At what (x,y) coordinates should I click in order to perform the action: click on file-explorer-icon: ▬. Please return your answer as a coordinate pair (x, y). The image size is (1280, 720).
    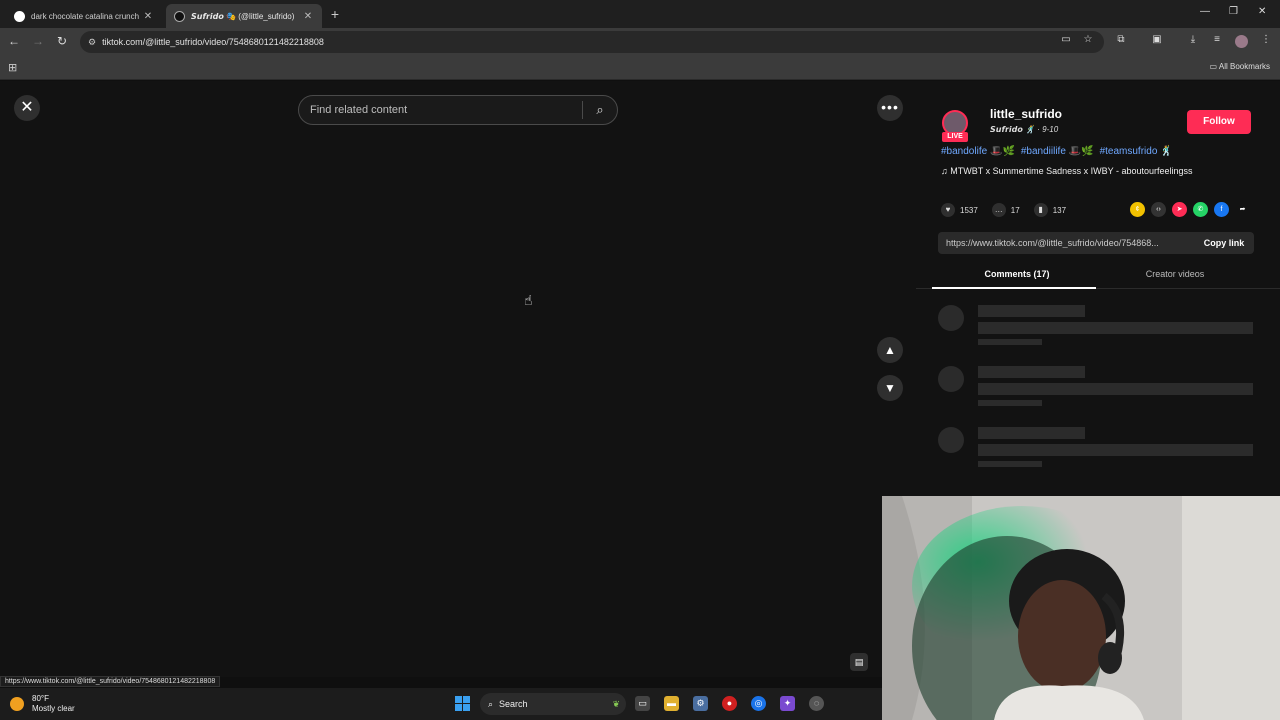
    Looking at the image, I should click on (671, 703).